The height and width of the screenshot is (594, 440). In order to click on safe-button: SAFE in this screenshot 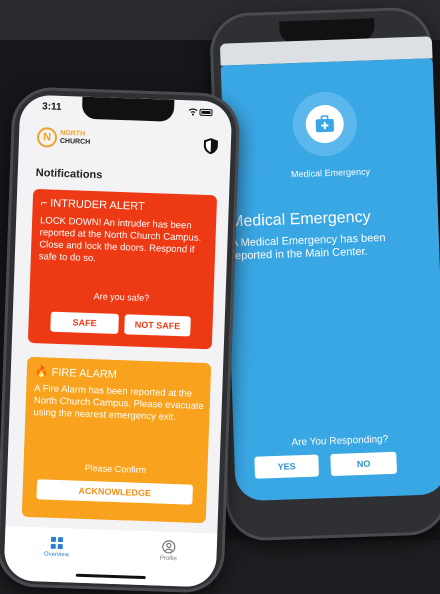, I will do `click(84, 323)`.